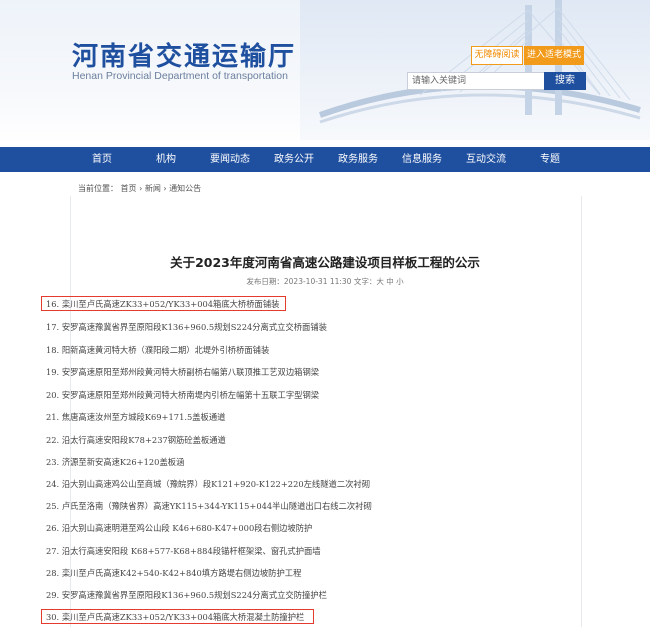 Image resolution: width=650 pixels, height=627 pixels. What do you see at coordinates (183, 395) in the screenshot?
I see `list-item: 20. 安罗高速原阳至郑州段黄河特大桥南堤内引桥左幅第十五联工字型钢梁` at bounding box center [183, 395].